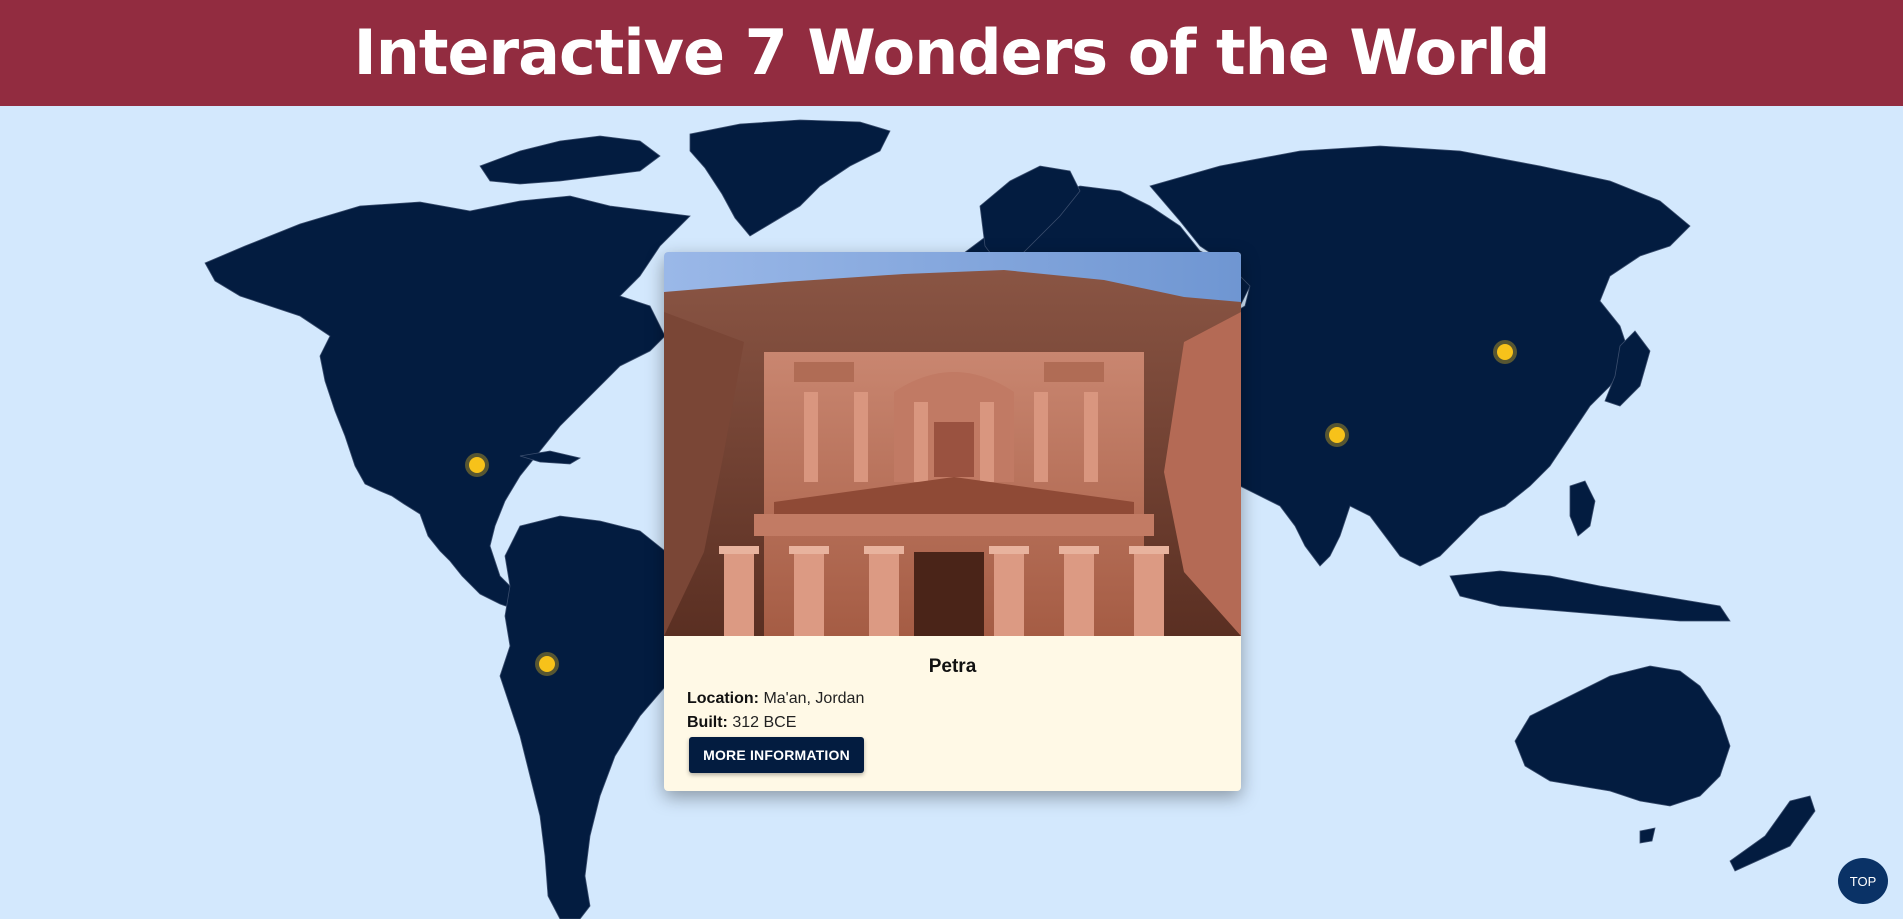 This screenshot has width=1903, height=919. I want to click on indonesia-landmass, so click(1590, 596).